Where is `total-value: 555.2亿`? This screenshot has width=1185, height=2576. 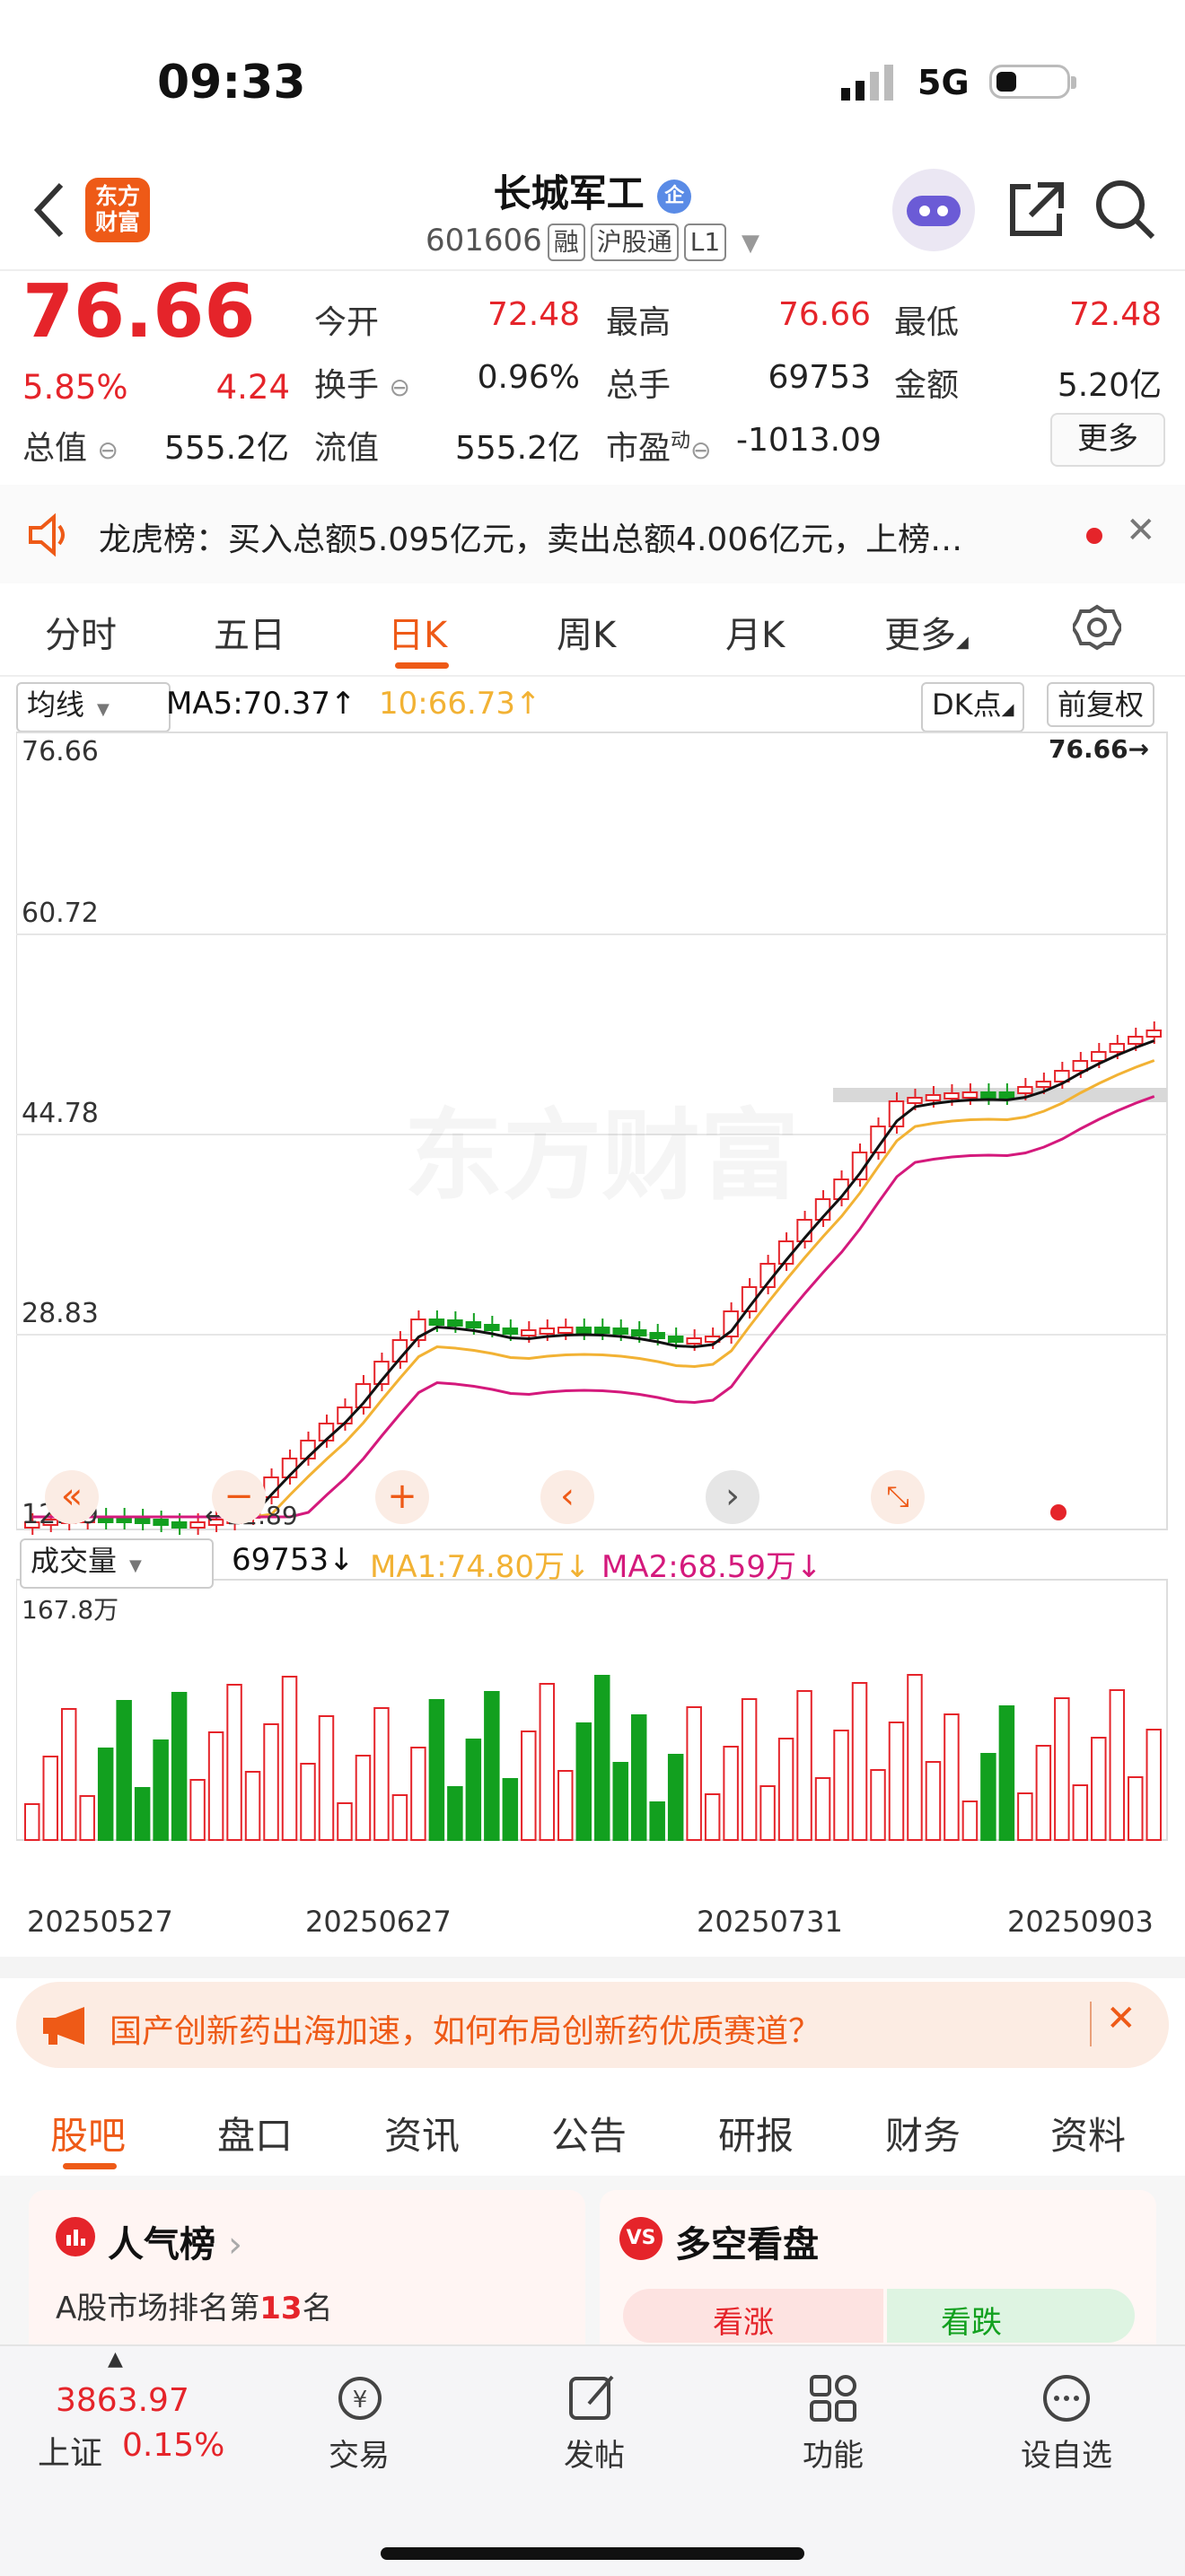 total-value: 555.2亿 is located at coordinates (226, 448).